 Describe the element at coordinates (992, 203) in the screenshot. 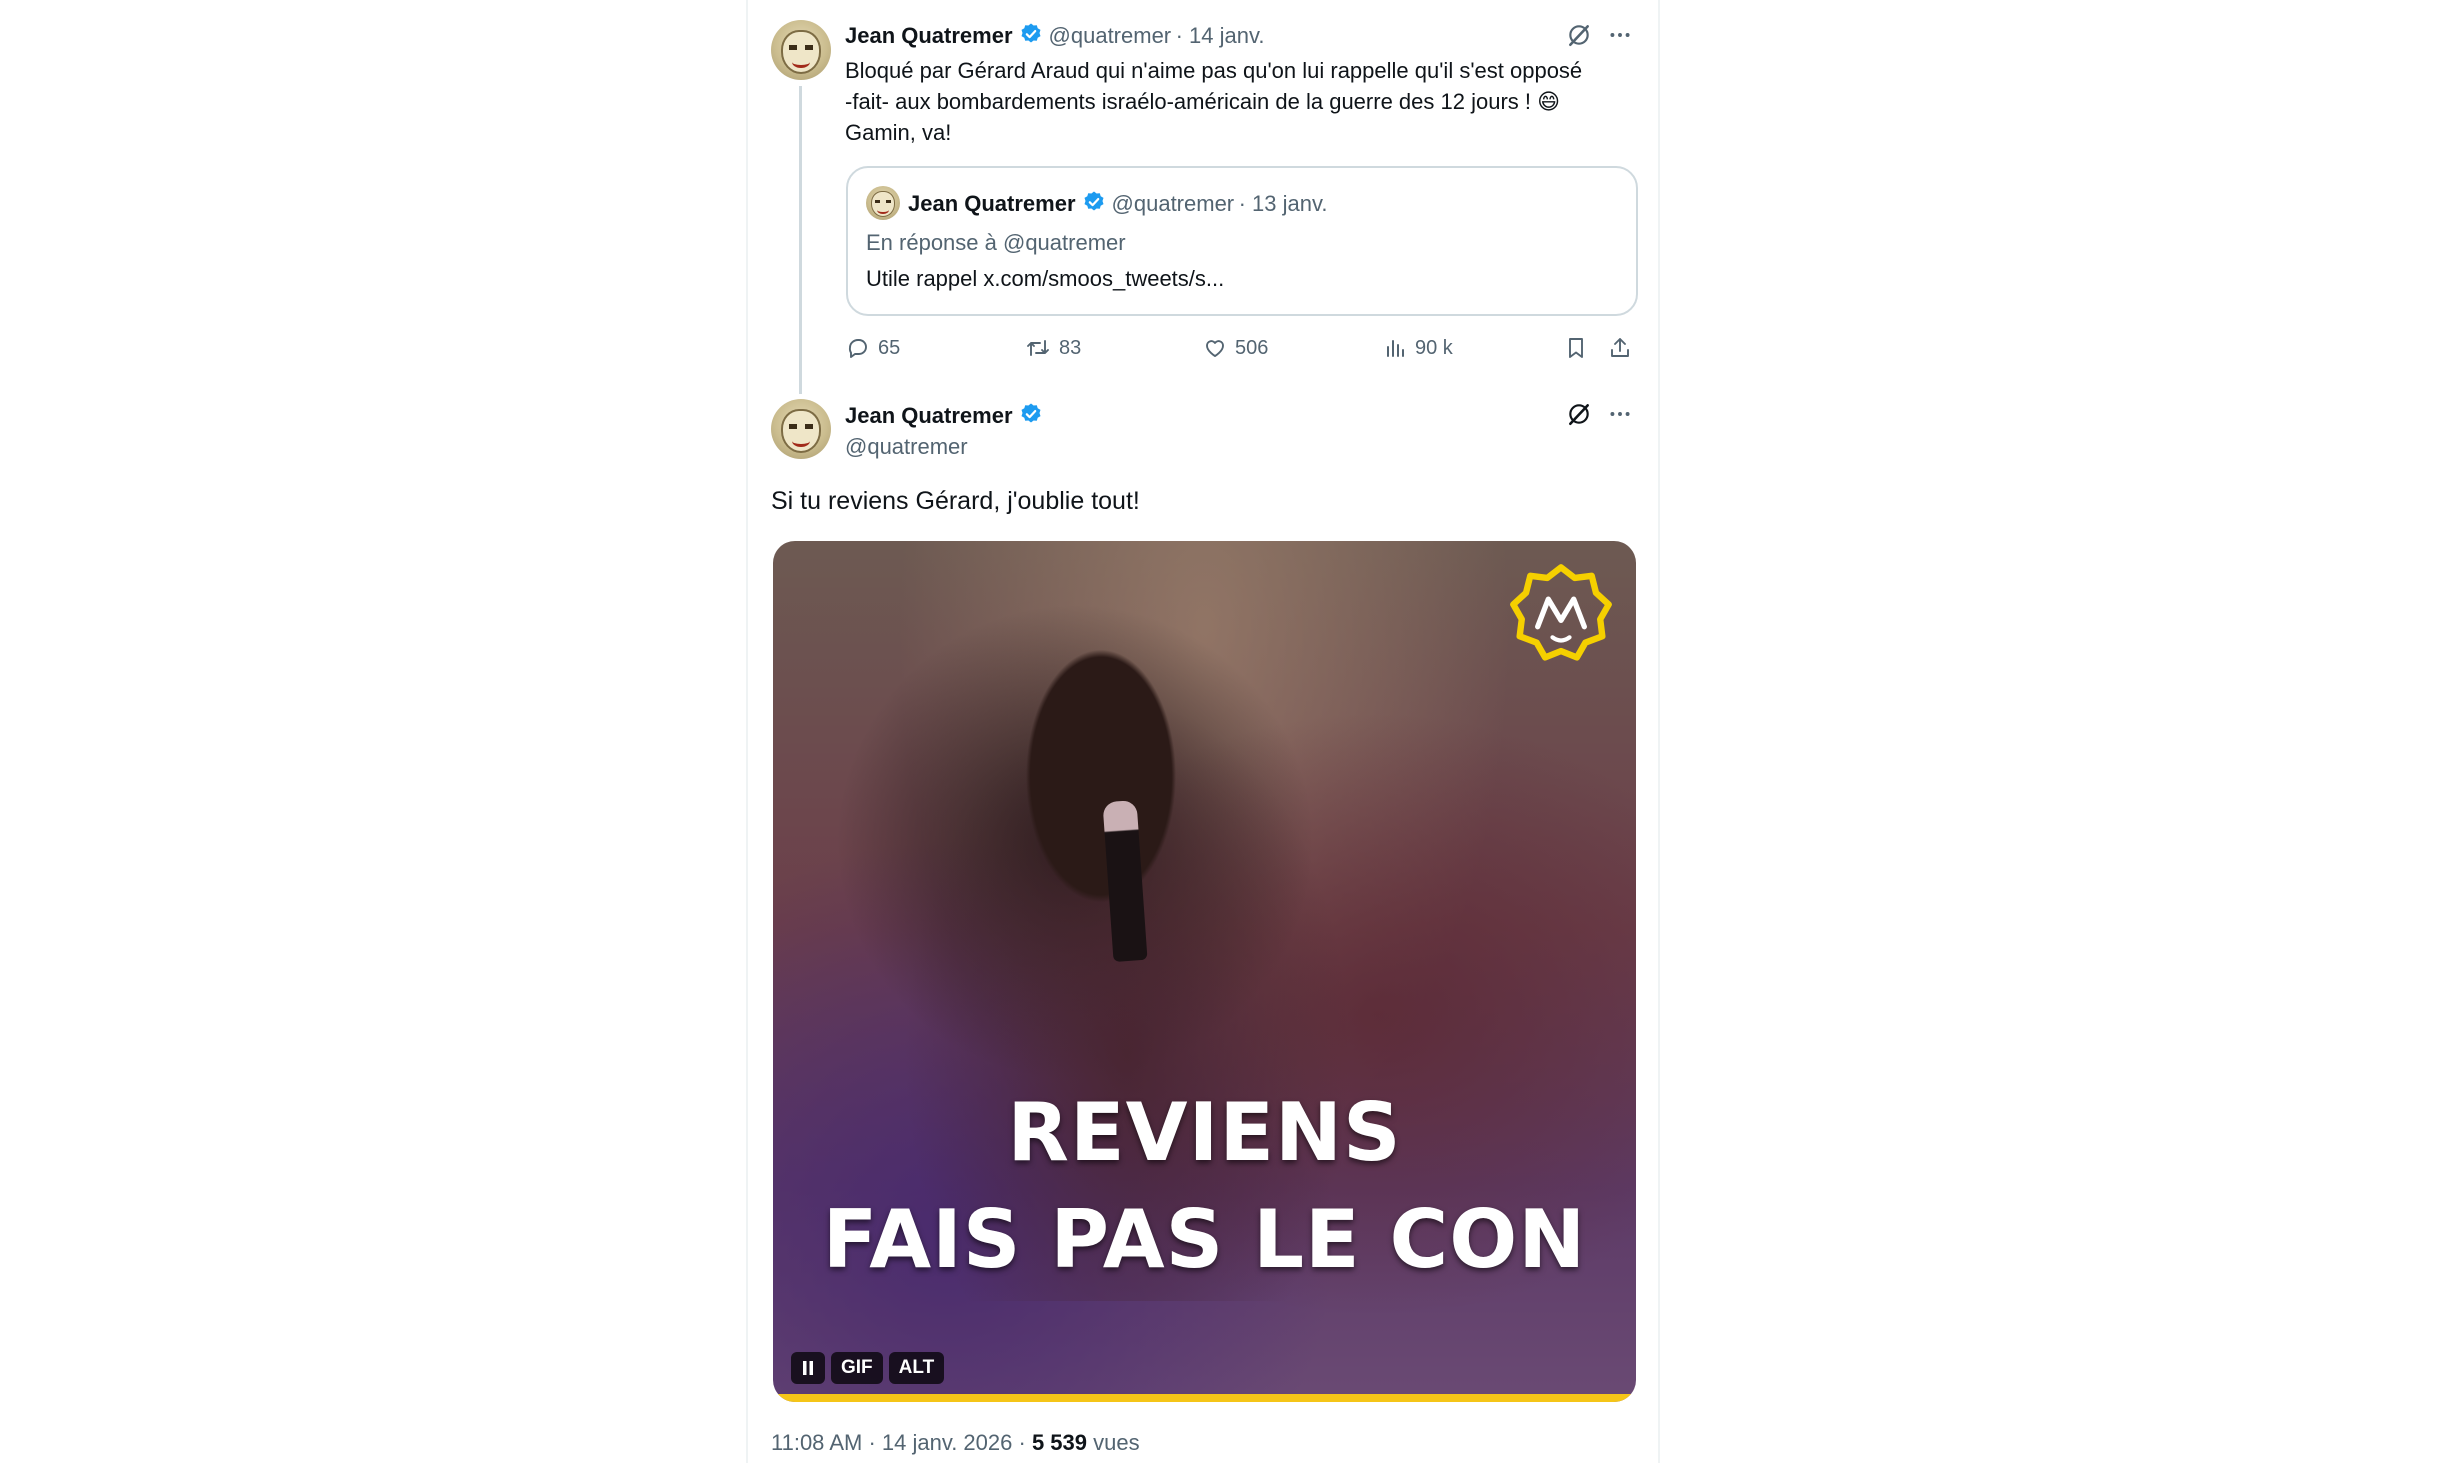

I see `quoted-author-name: Jean Quatremer` at that location.